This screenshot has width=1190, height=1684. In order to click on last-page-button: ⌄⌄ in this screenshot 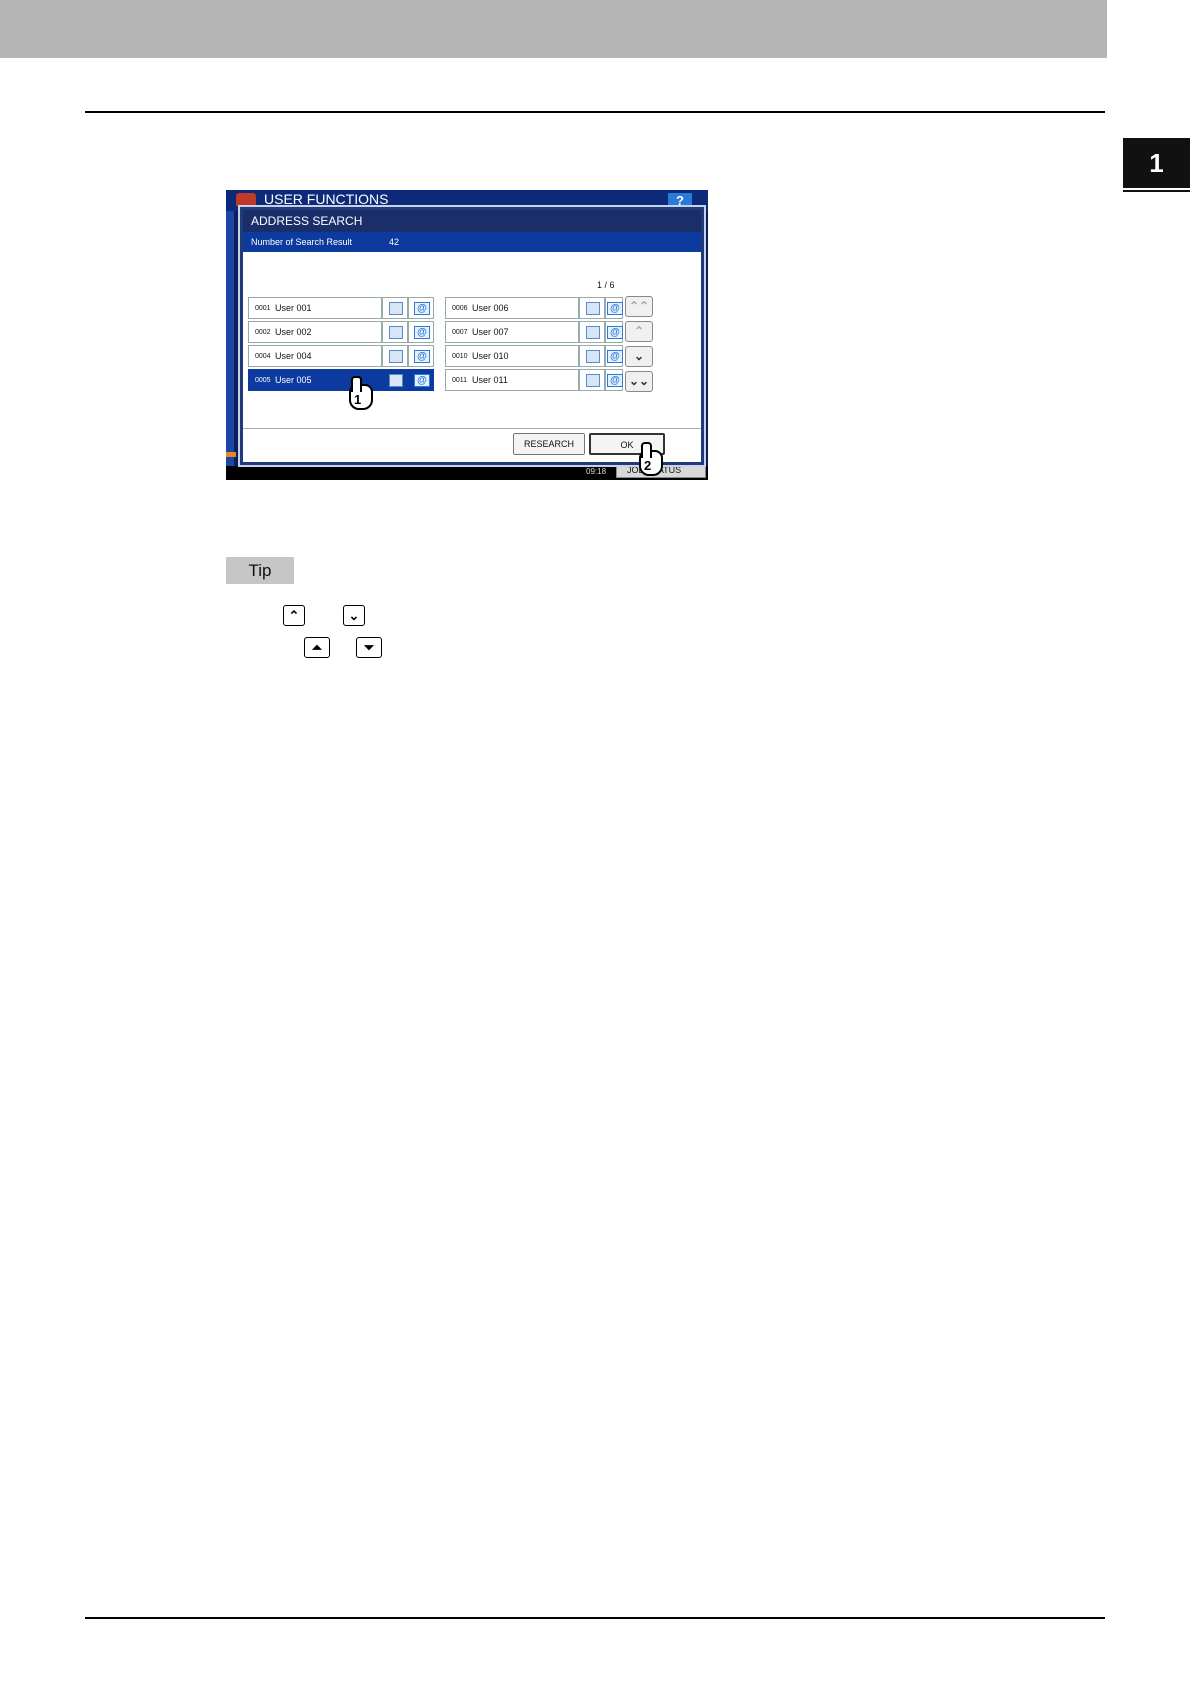, I will do `click(639, 381)`.